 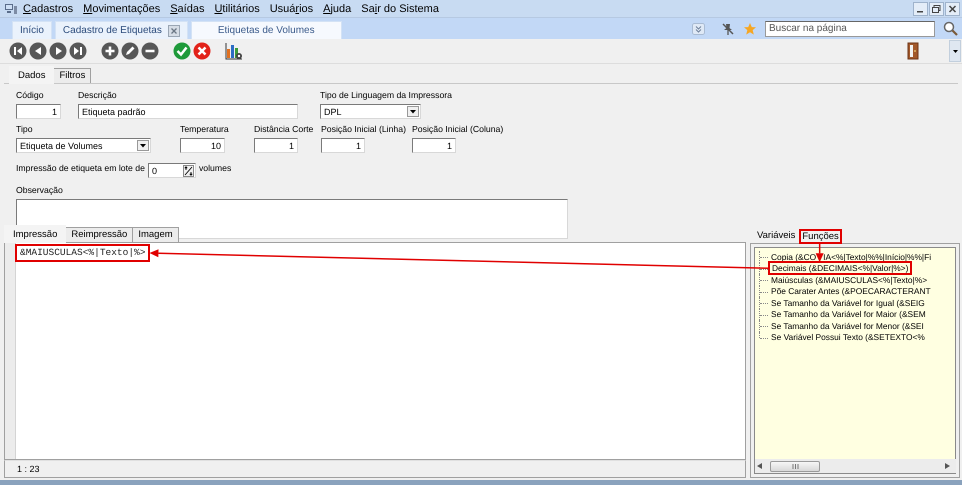 I want to click on scroll-left-icon, so click(x=759, y=466).